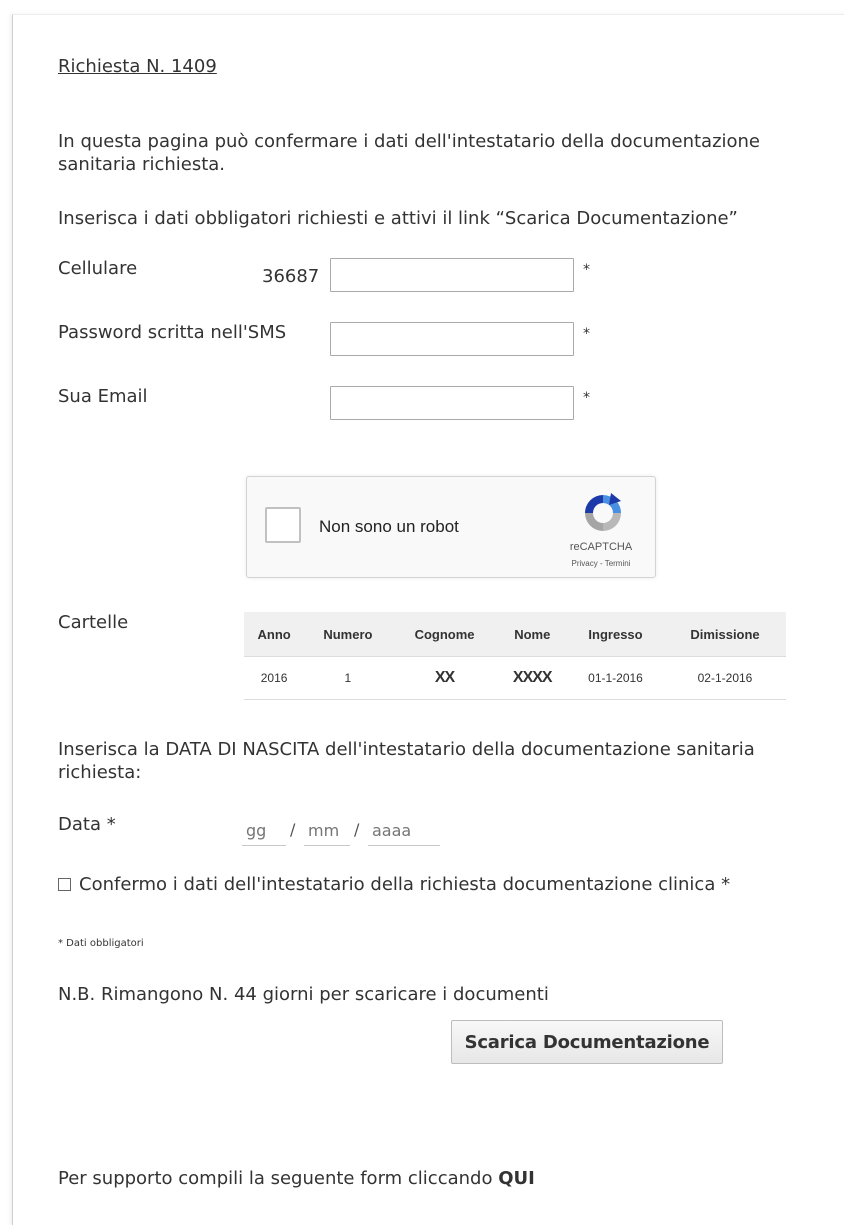 This screenshot has width=844, height=1225. Describe the element at coordinates (452, 339) in the screenshot. I see `password-input` at that location.